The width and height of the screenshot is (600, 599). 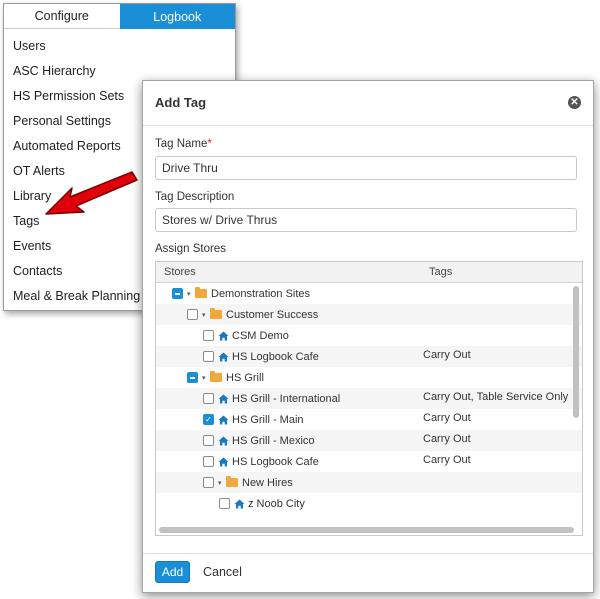 What do you see at coordinates (180, 272) in the screenshot?
I see `column-header-stores: Stores` at bounding box center [180, 272].